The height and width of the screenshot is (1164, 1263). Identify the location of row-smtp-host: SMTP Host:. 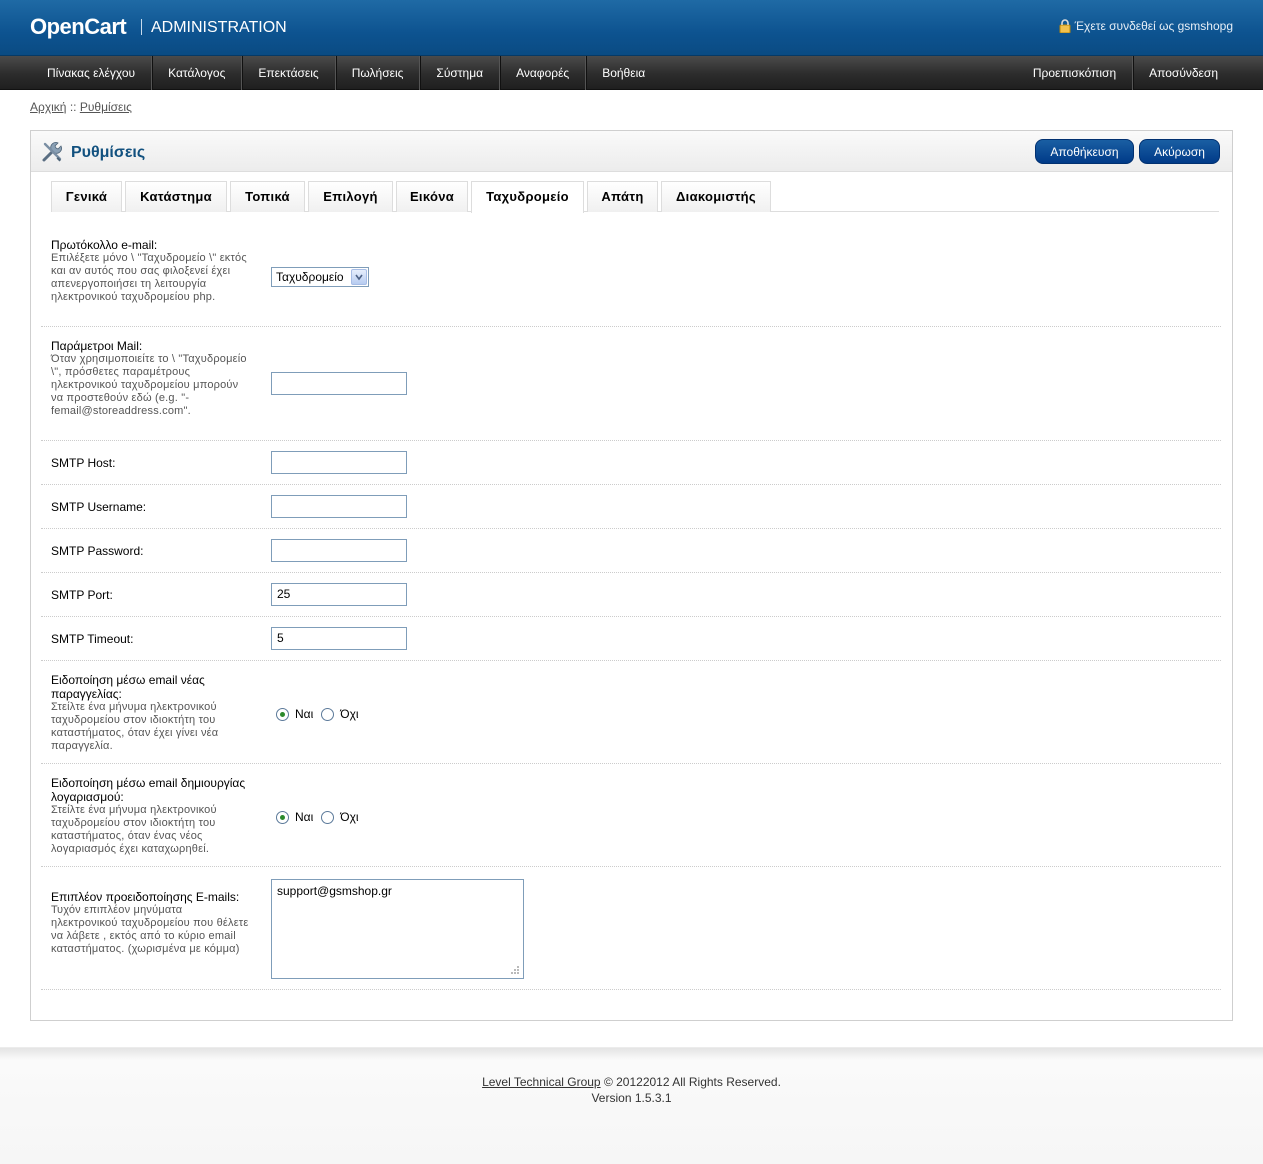
(631, 463).